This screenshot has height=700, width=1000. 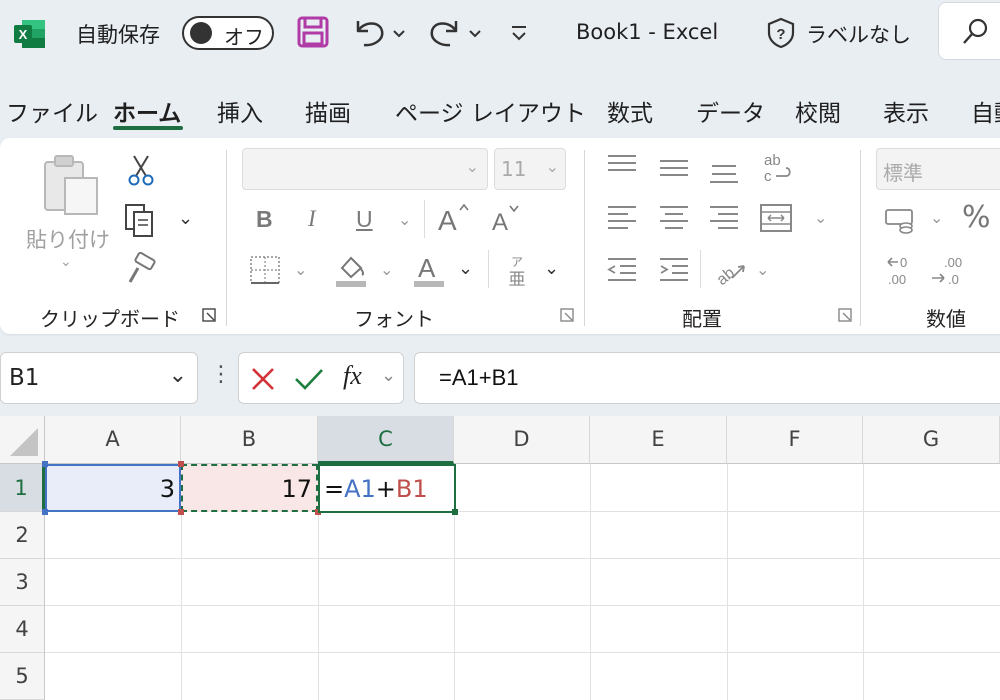 I want to click on more-options-icon: ⋮, so click(x=221, y=374).